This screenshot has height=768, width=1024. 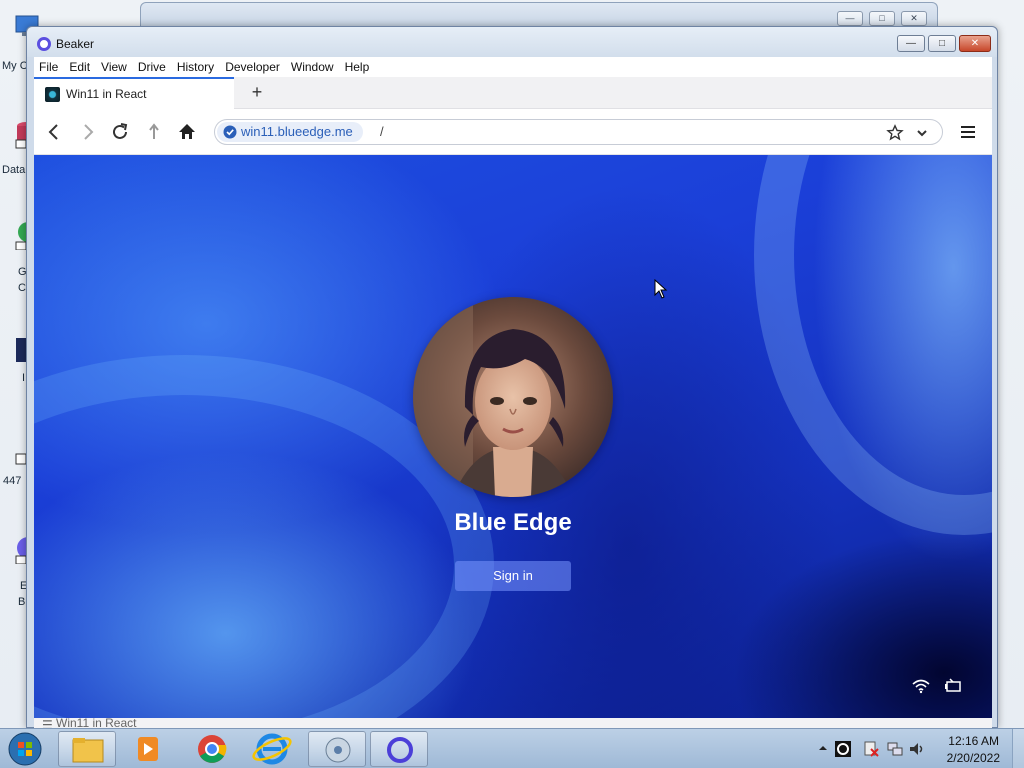 What do you see at coordinates (187, 132) in the screenshot?
I see `home-icon` at bounding box center [187, 132].